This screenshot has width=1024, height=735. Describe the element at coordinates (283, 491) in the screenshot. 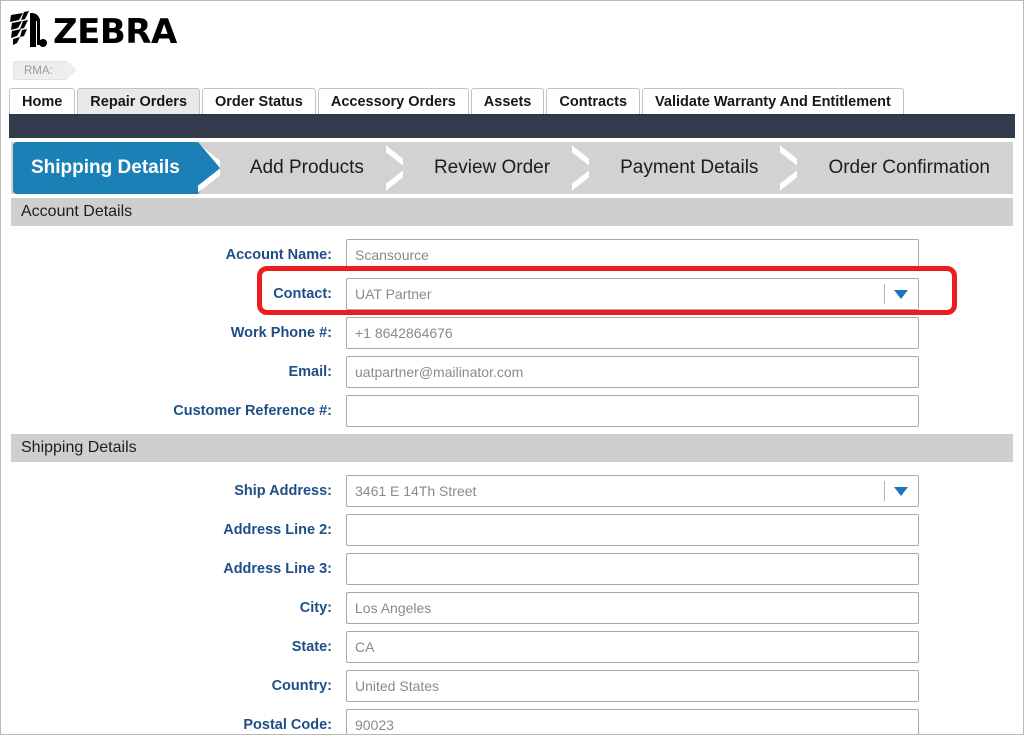

I see `field-label-ship-address: Ship Address:` at that location.